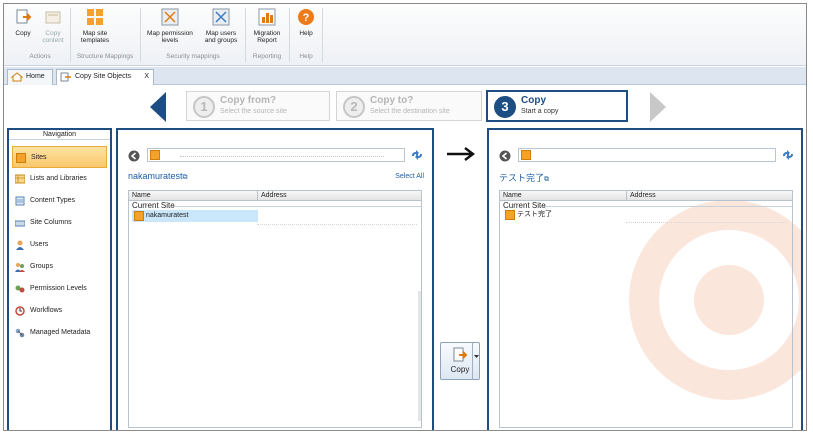 The height and width of the screenshot is (436, 813). What do you see at coordinates (20, 289) in the screenshot?
I see `permission-icon` at bounding box center [20, 289].